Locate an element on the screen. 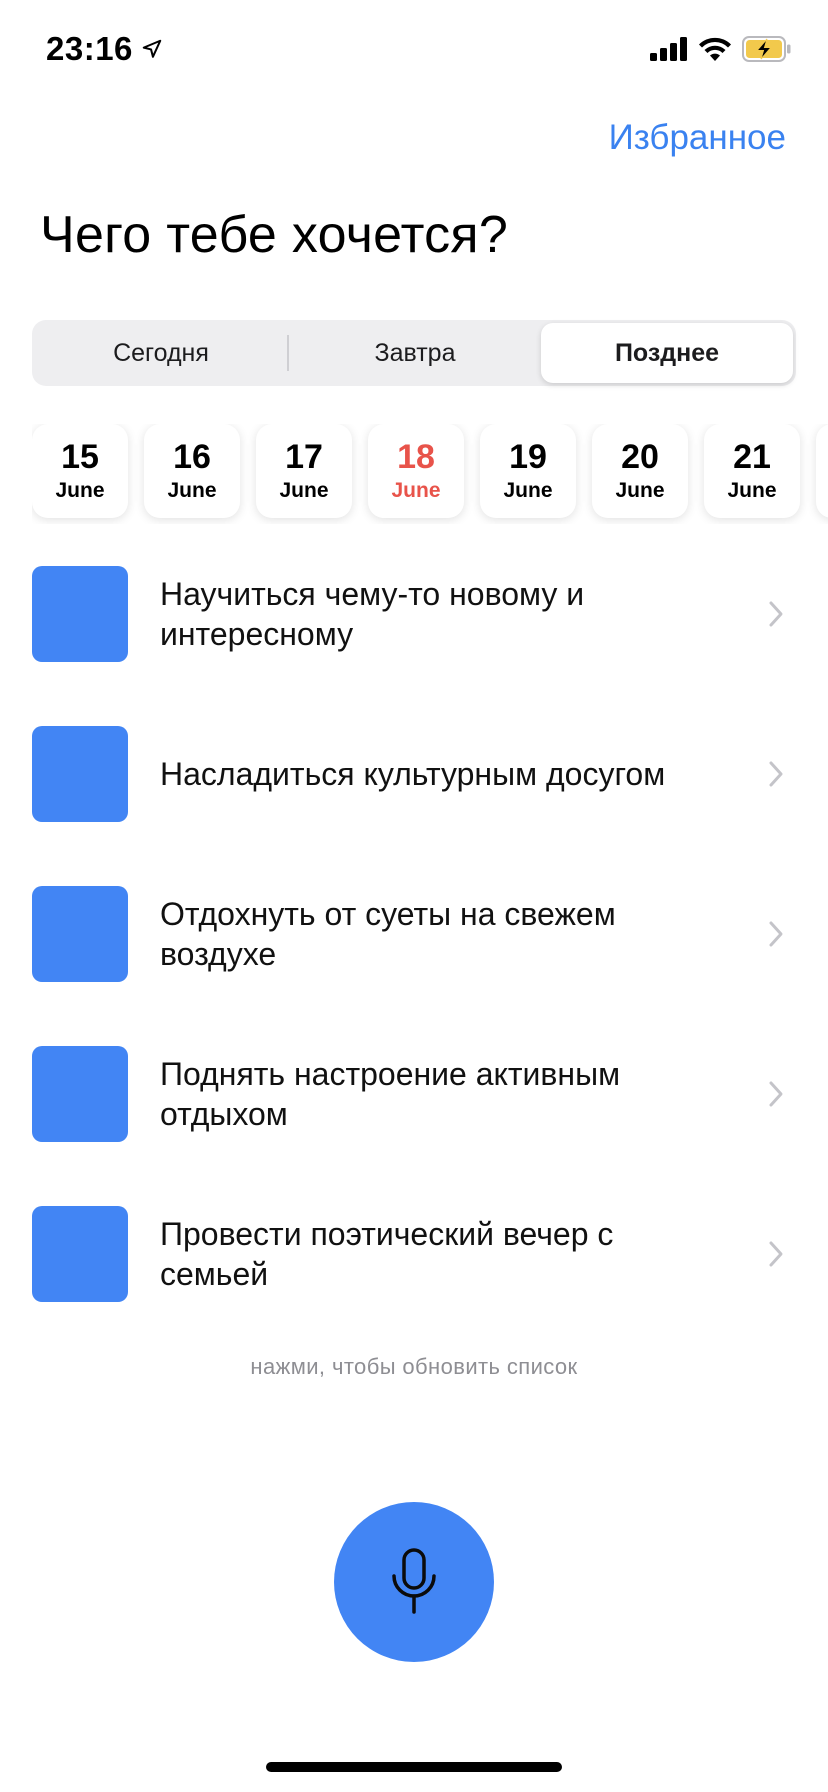 This screenshot has width=828, height=1792. status-bar: 23:16 is located at coordinates (414, 50).